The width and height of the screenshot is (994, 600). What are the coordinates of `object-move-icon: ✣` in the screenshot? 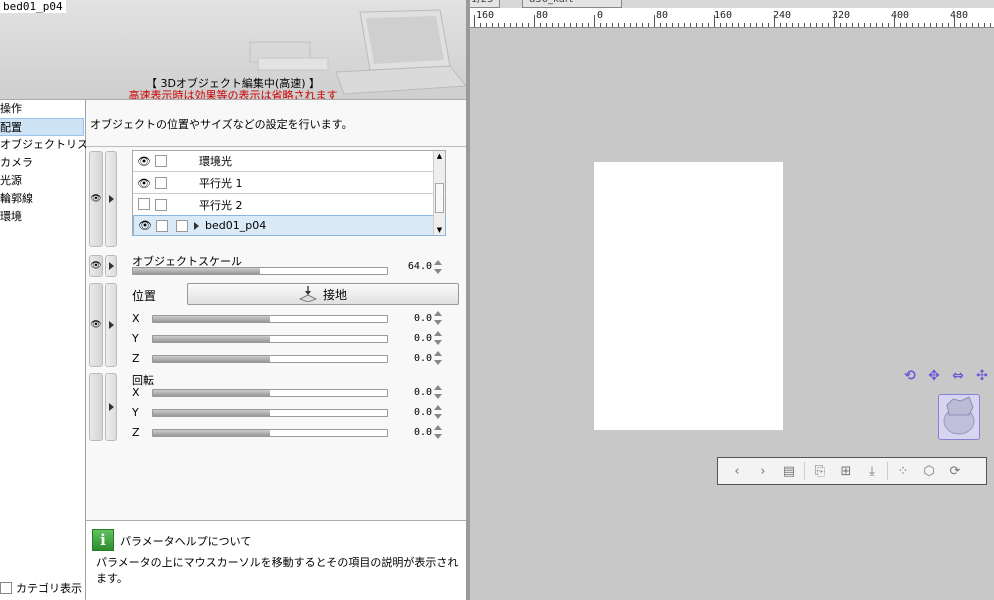 It's located at (982, 376).